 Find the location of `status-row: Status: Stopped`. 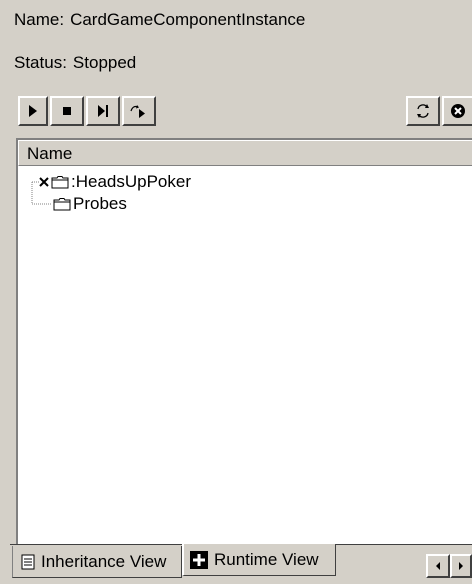

status-row: Status: Stopped is located at coordinates (78, 63).